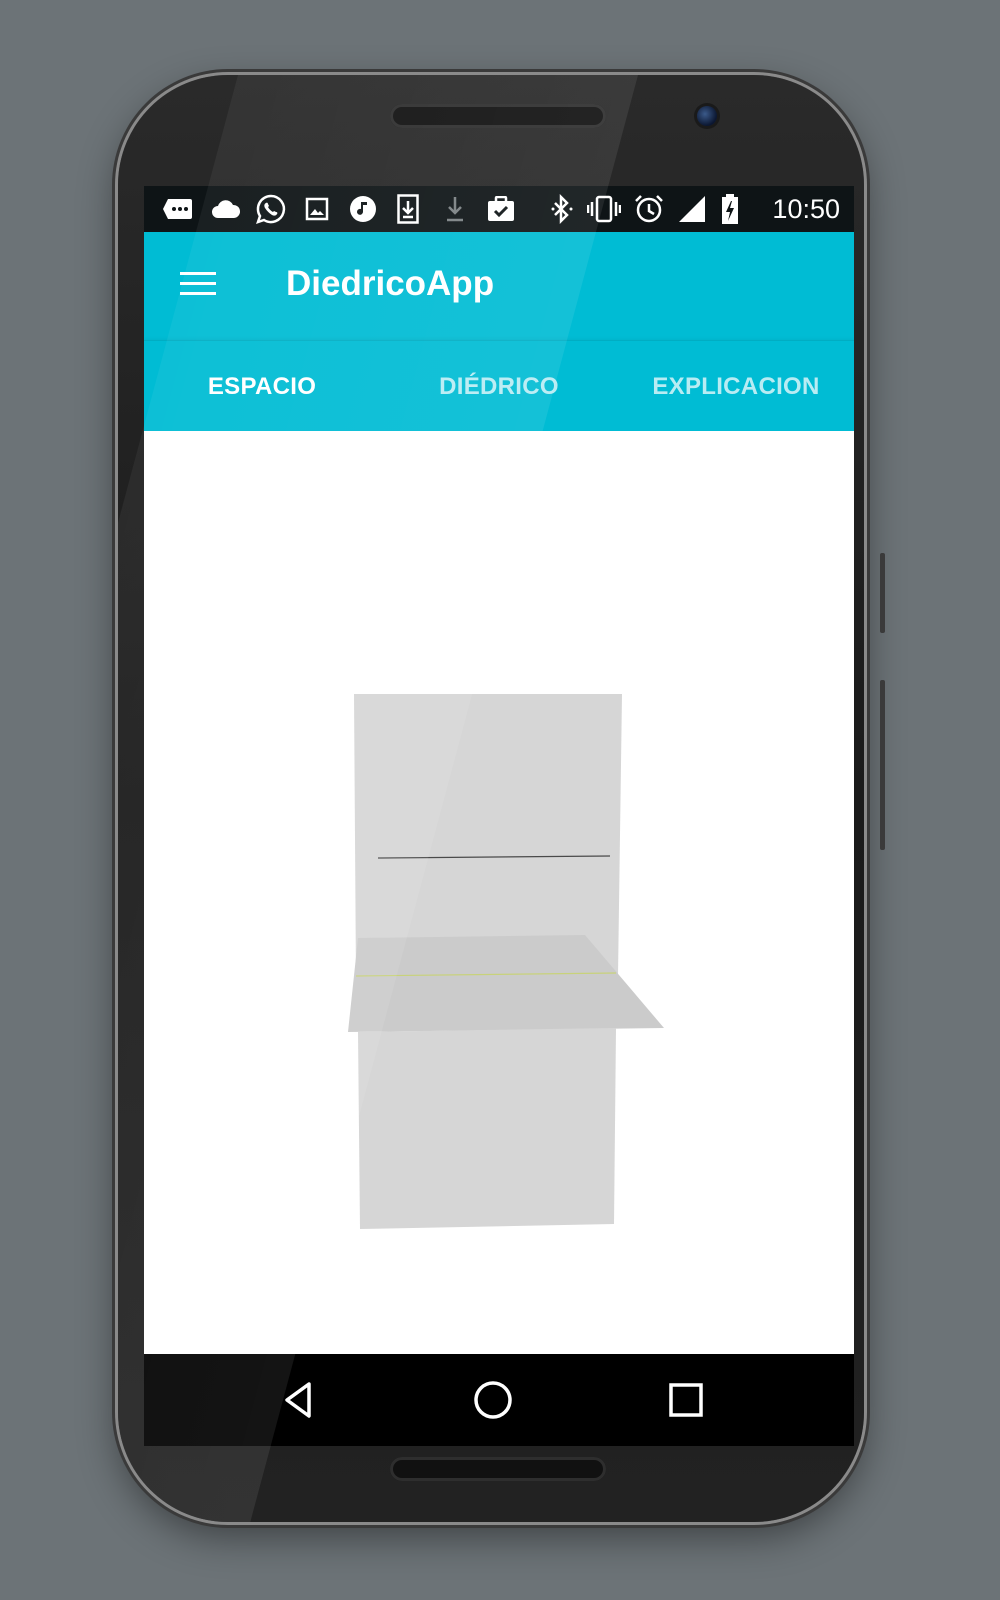 This screenshot has height=1600, width=1000. I want to click on front-camera, so click(707, 116).